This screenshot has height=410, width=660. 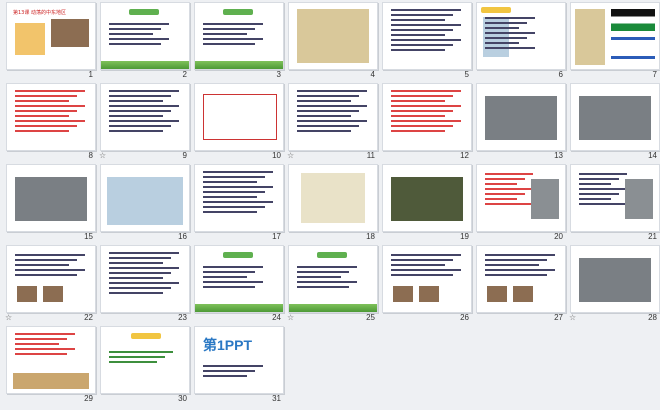 I want to click on slide-thumbnail-cell: 23, so click(x=144, y=285).